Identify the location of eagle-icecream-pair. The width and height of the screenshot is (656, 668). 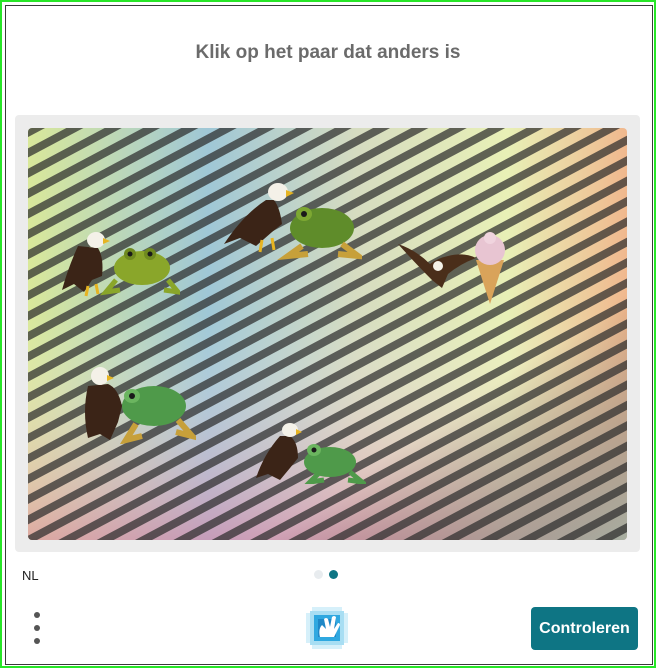
(452, 268).